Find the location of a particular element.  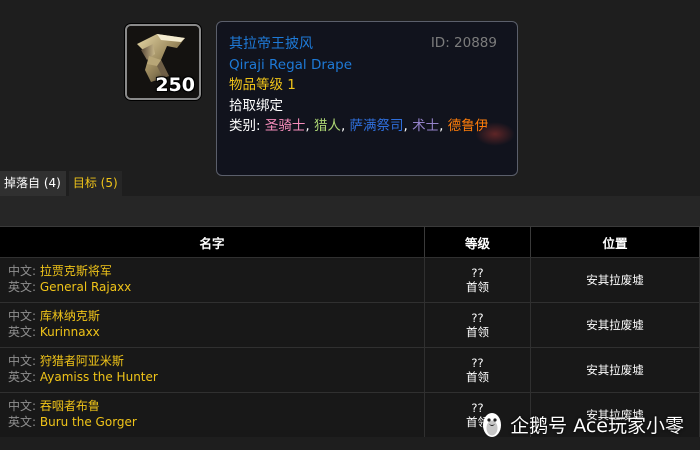

item-name-en: Qiraji Regal Drape is located at coordinates (291, 64).